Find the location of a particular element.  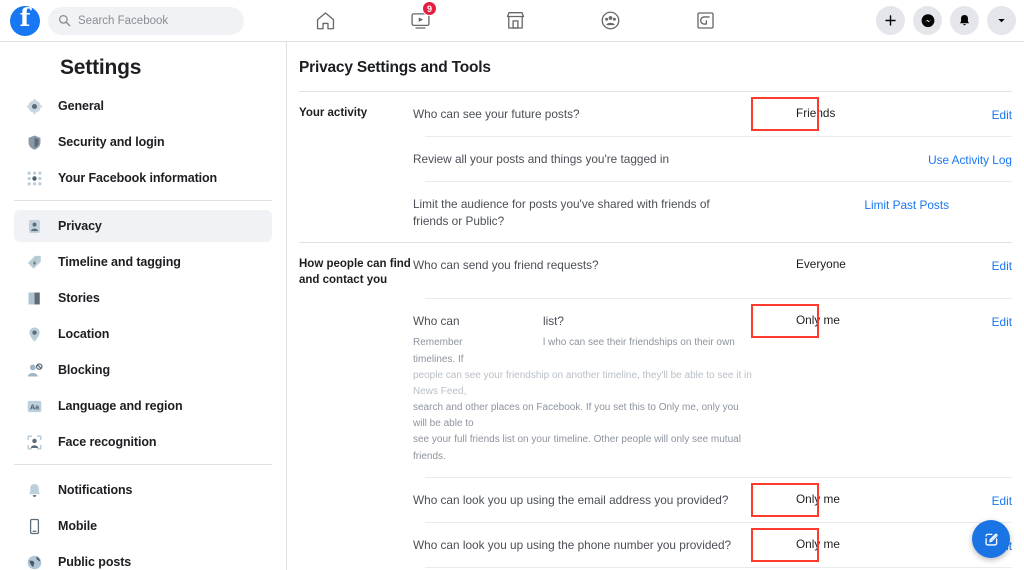

shield-icon is located at coordinates (34, 142).